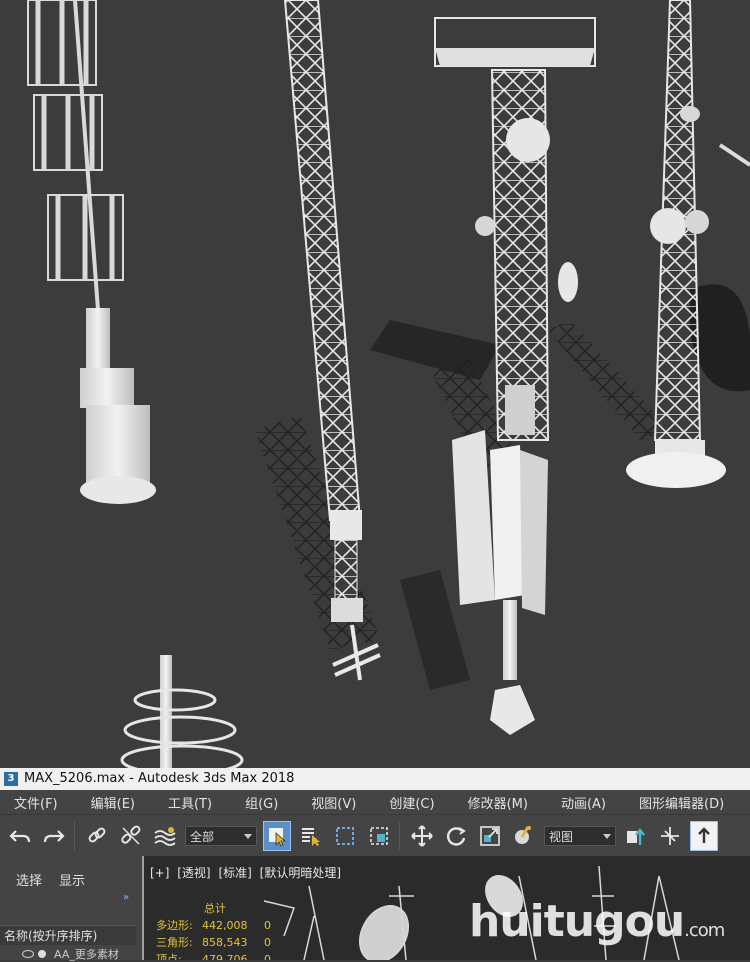 This screenshot has height=962, width=750. Describe the element at coordinates (326, 802) in the screenshot. I see `menu-views: 视图(V)` at that location.